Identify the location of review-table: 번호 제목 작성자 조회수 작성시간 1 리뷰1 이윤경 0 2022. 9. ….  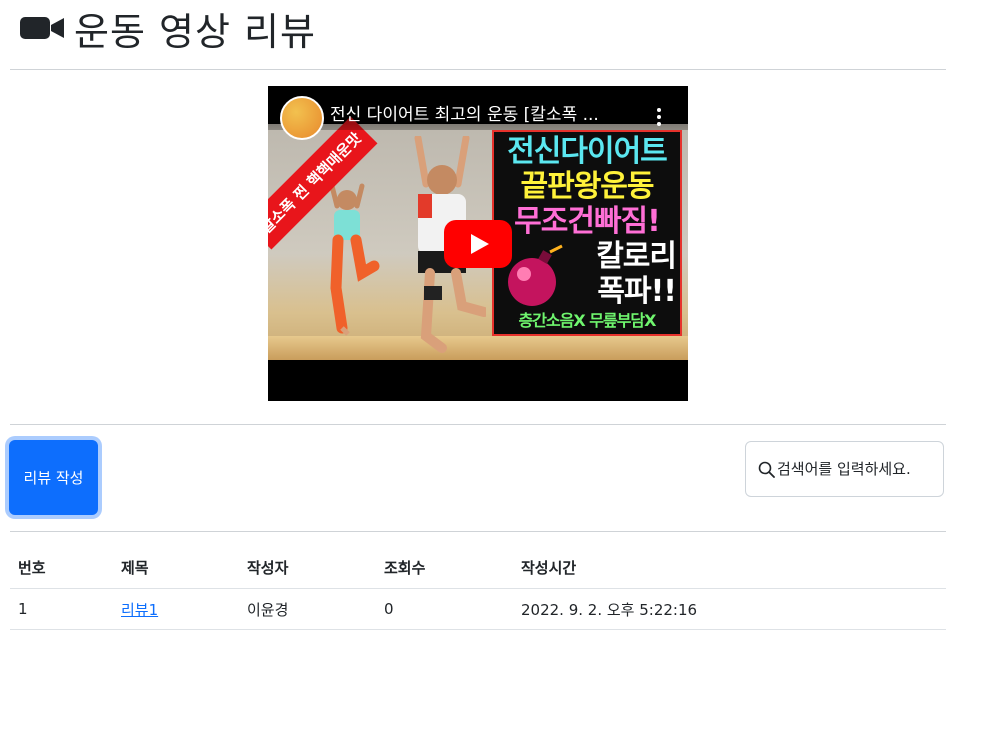
(478, 588).